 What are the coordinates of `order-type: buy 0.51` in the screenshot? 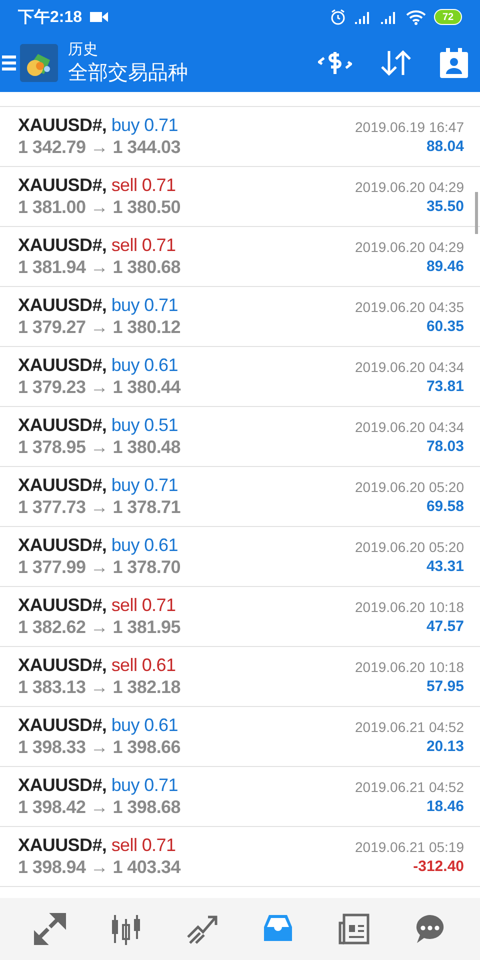 It's located at (144, 425).